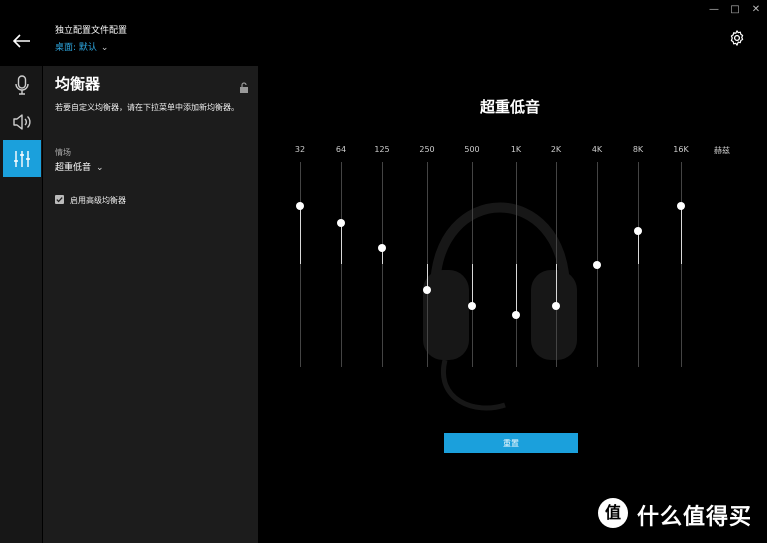  I want to click on reset-button: 重置, so click(511, 443).